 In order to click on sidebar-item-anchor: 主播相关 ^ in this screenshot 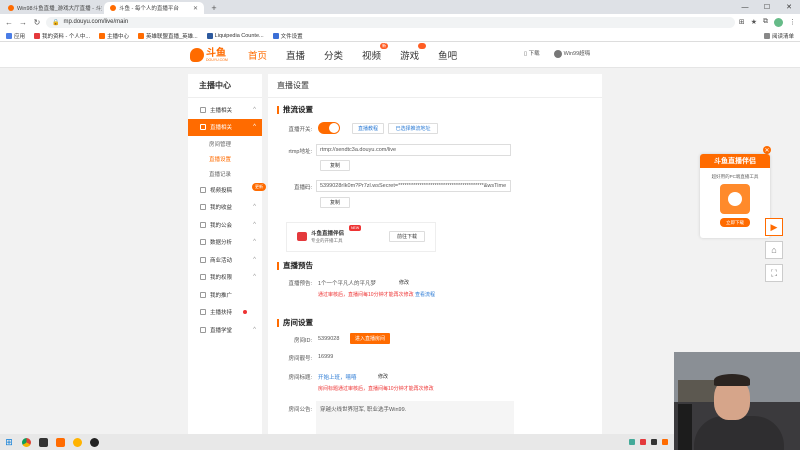, I will do `click(225, 110)`.